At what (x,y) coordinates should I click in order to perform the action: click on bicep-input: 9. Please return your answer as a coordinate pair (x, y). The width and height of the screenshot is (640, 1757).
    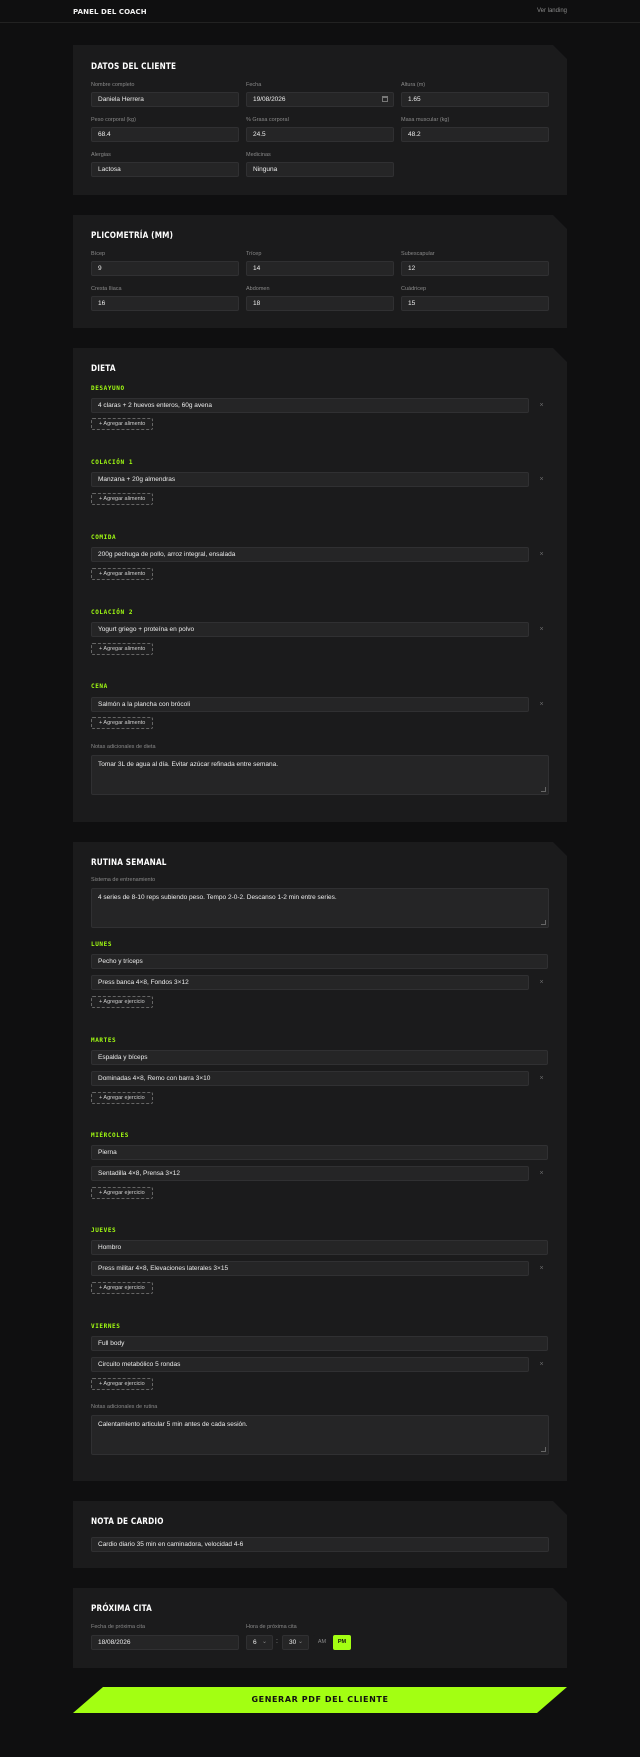
    Looking at the image, I should click on (165, 268).